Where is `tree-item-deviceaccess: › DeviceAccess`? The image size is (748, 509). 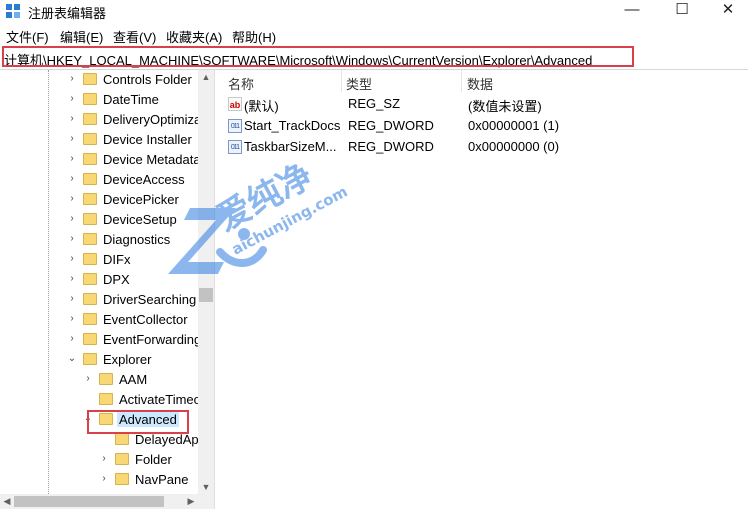 tree-item-deviceaccess: › DeviceAccess is located at coordinates (100, 180).